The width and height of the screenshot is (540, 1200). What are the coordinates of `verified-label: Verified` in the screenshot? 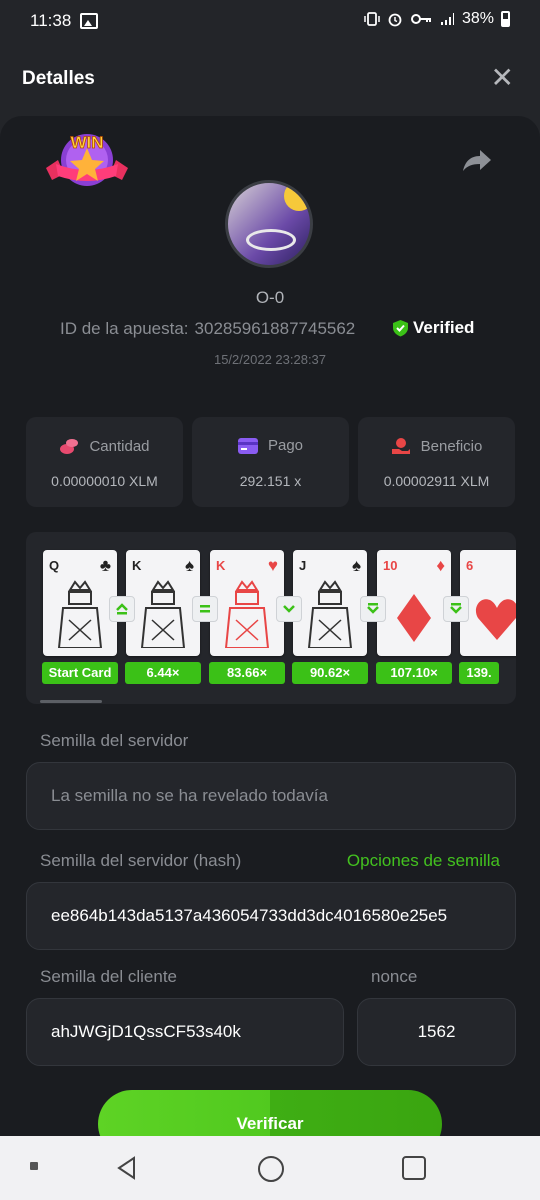 It's located at (444, 327).